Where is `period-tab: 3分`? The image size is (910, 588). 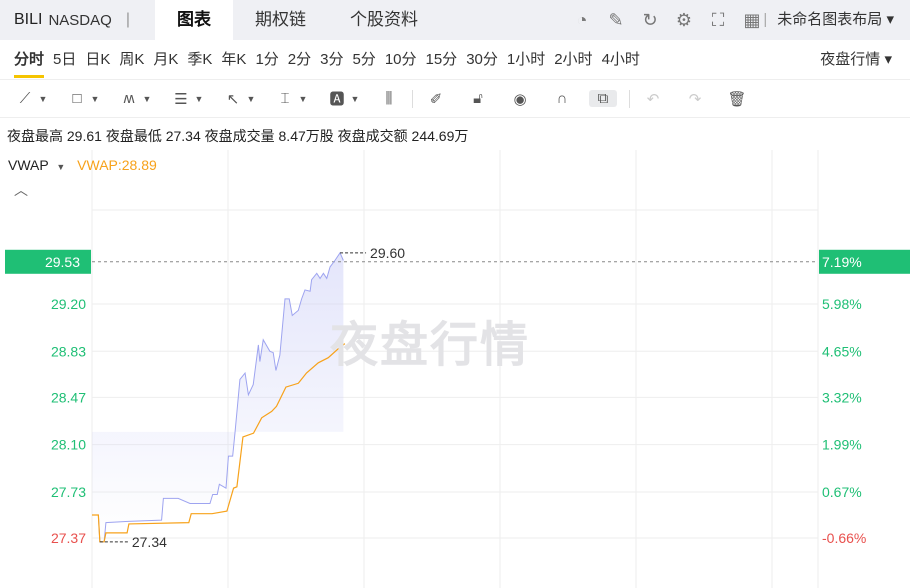
period-tab: 3分 is located at coordinates (331, 60).